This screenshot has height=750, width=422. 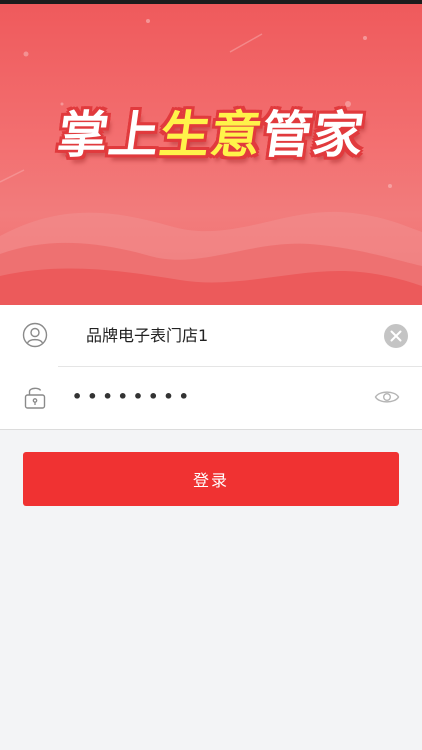 What do you see at coordinates (109, 135) in the screenshot?
I see `logo-text-part-1: 掌上` at bounding box center [109, 135].